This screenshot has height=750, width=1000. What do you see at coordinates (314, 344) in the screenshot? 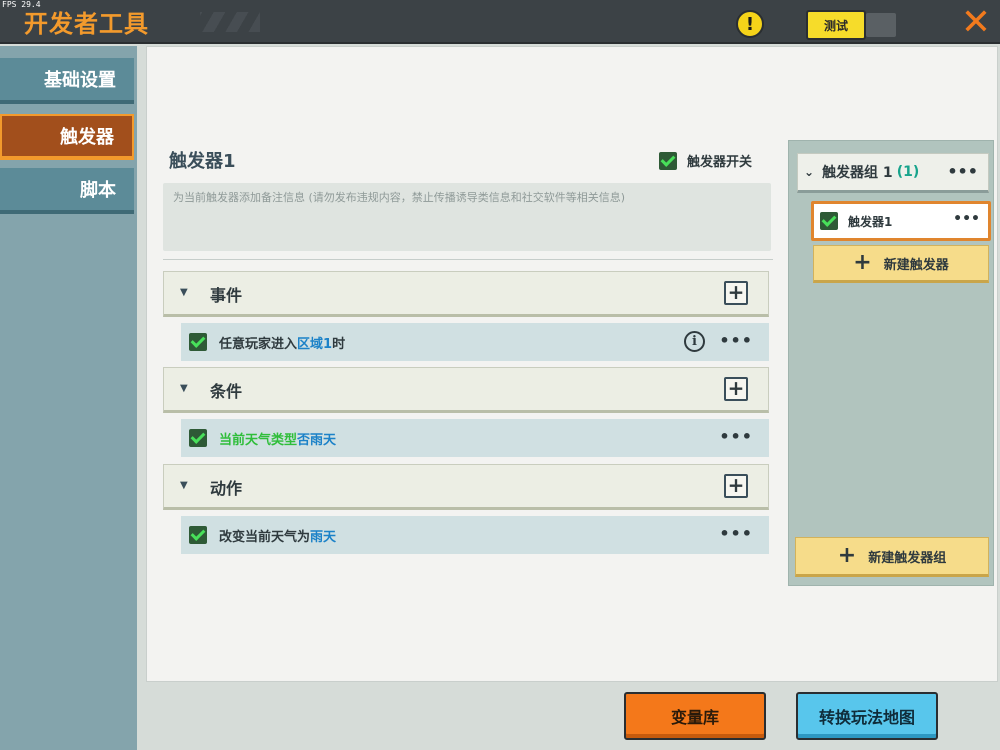
I see `area-link: 区域1` at bounding box center [314, 344].